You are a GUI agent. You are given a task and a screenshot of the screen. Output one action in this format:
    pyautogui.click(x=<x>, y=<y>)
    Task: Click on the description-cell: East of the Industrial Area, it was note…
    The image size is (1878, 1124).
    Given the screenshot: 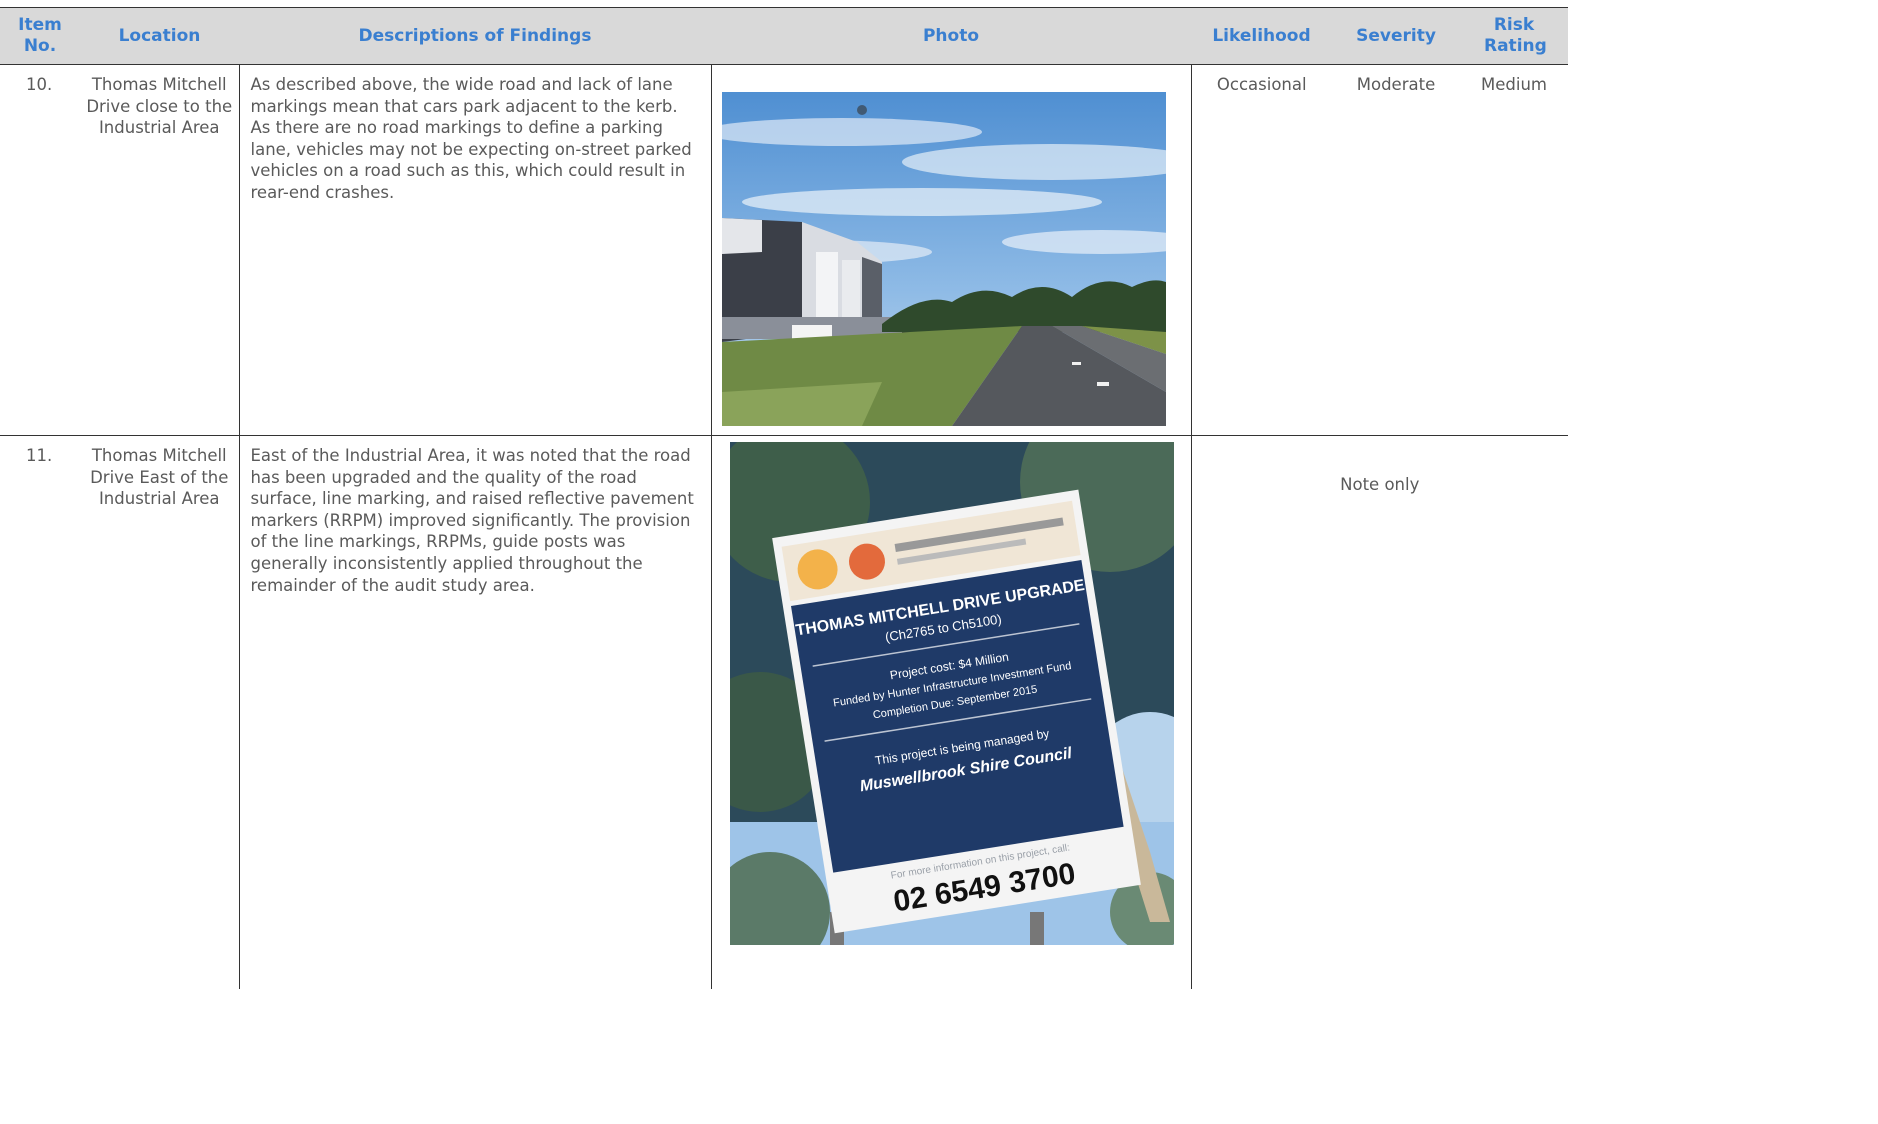 What is the action you would take?
    pyautogui.click(x=475, y=712)
    